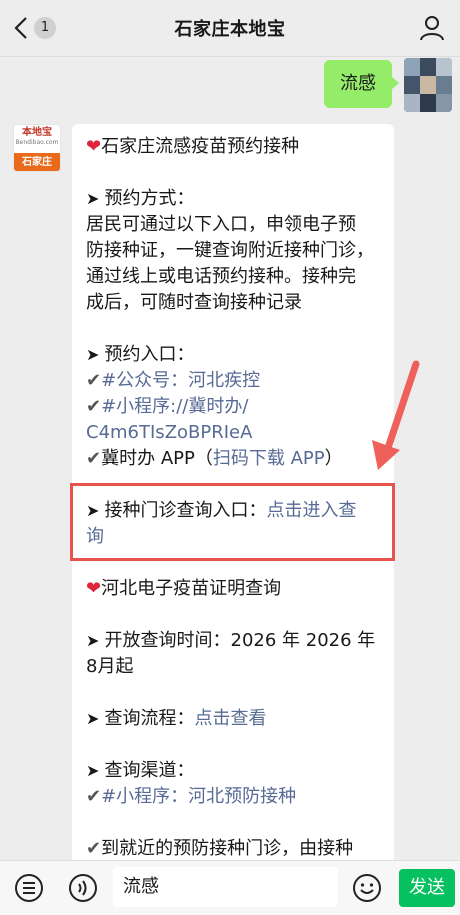 This screenshot has height=915, width=460. I want to click on channel-heading: 查询渠道：, so click(149, 770).